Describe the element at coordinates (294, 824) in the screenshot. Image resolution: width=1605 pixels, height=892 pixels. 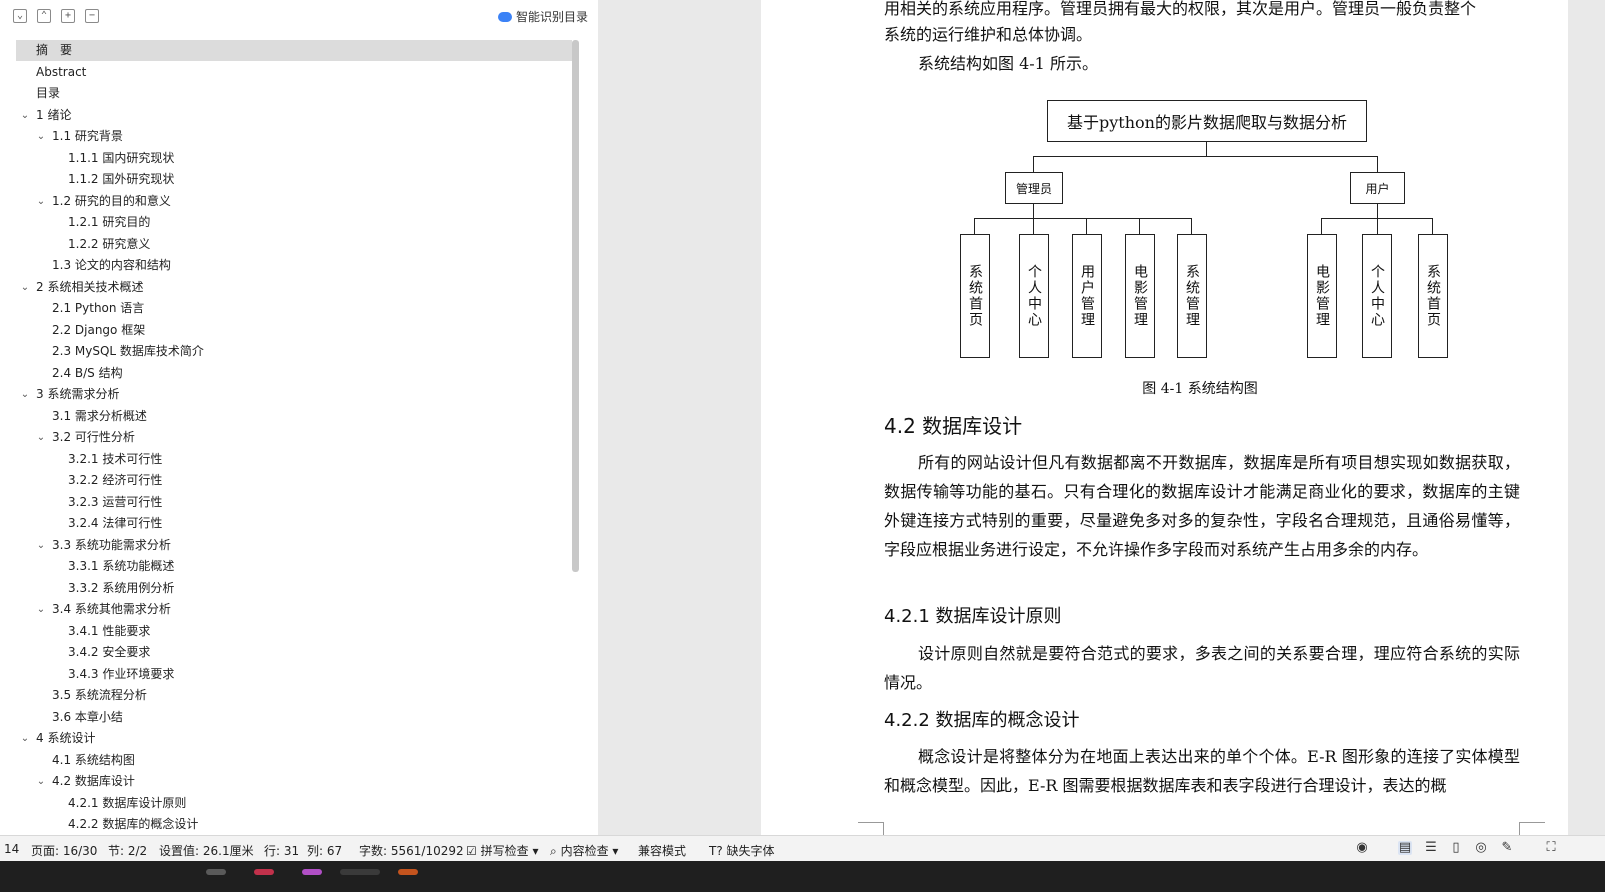
I see `toc-item: 4.2.2 数据库的概念设计` at that location.